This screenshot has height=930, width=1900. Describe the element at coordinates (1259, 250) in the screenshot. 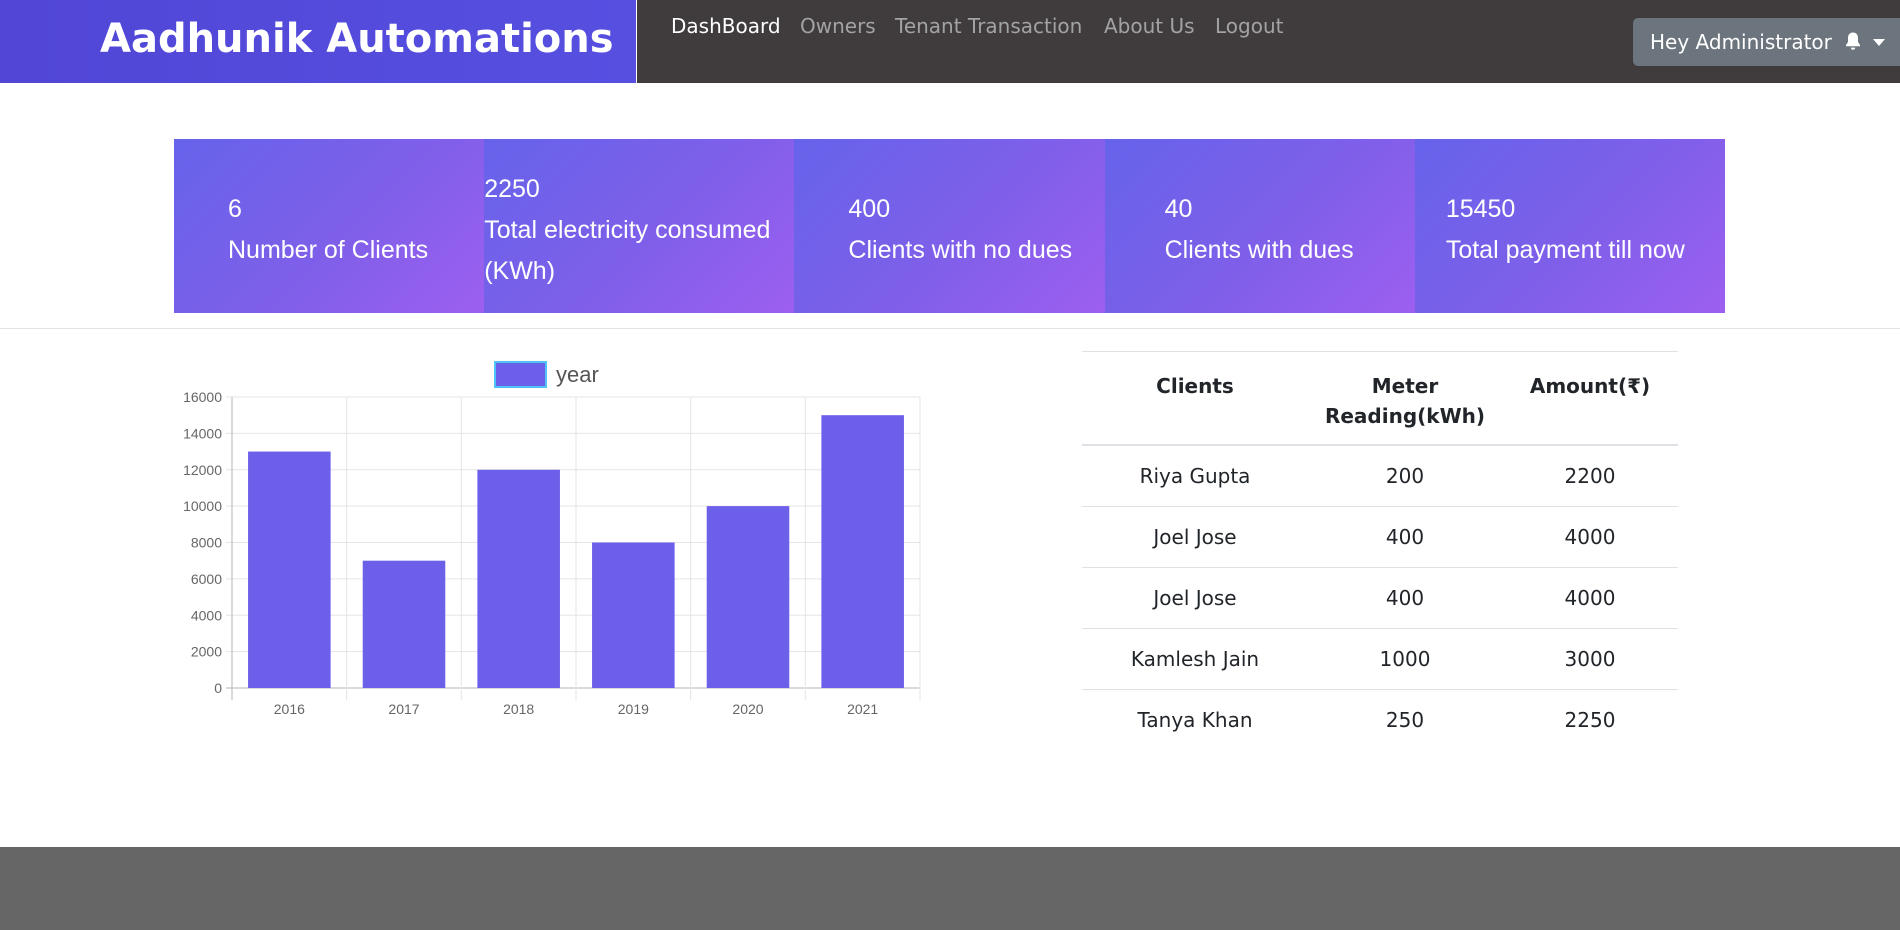

I see `stat-label: Clients with dues` at that location.